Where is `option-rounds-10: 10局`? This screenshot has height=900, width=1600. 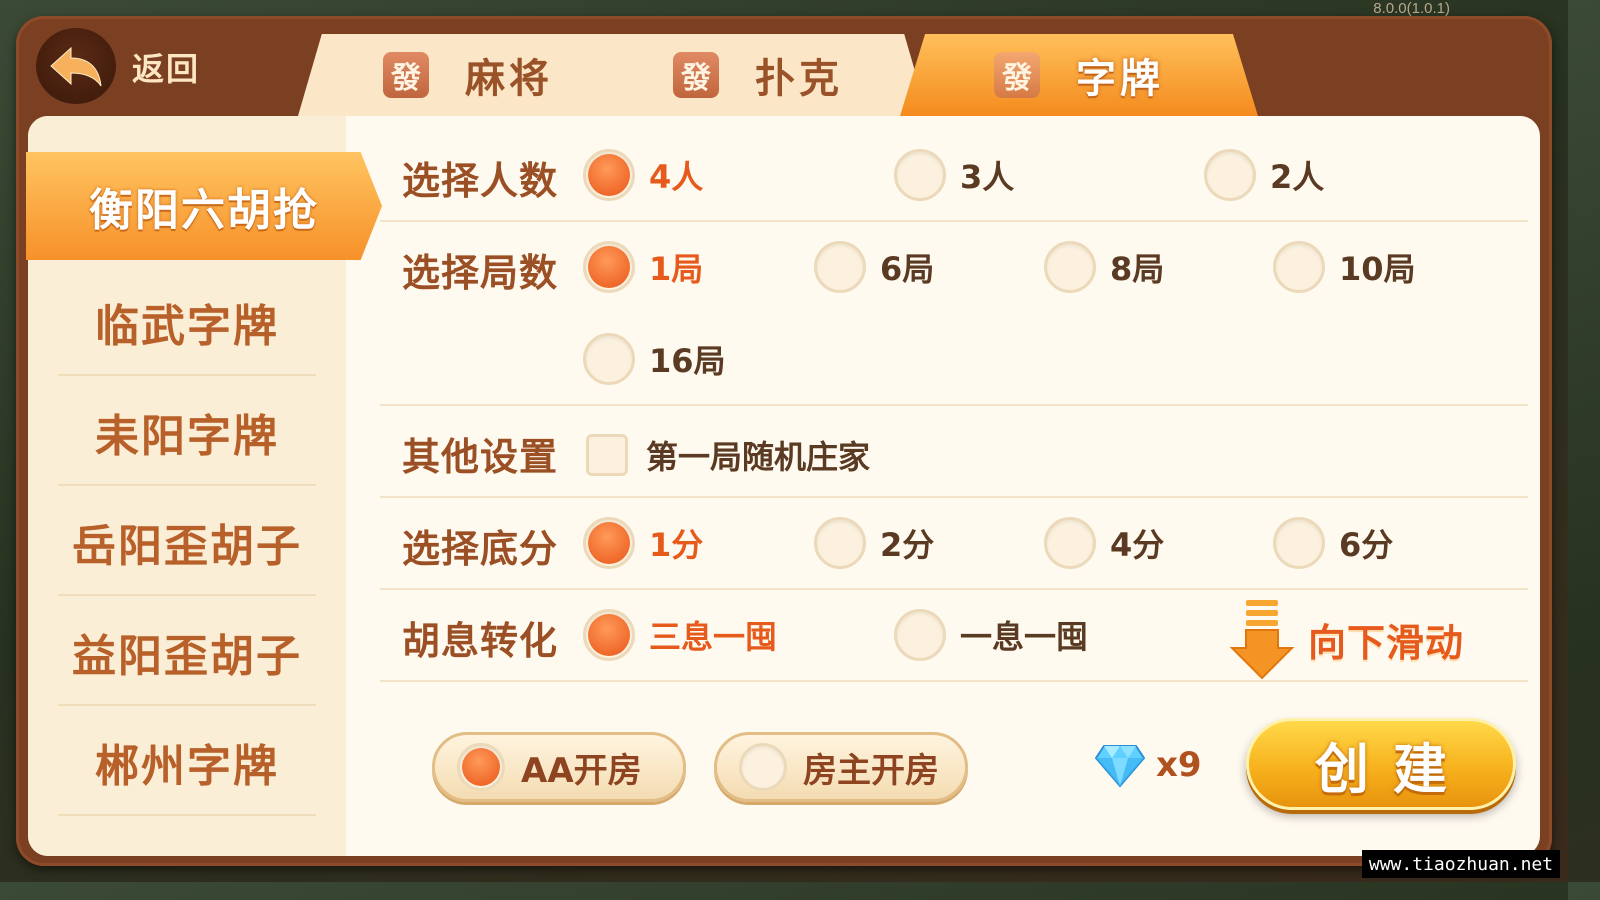
option-rounds-10: 10局 is located at coordinates (1344, 267).